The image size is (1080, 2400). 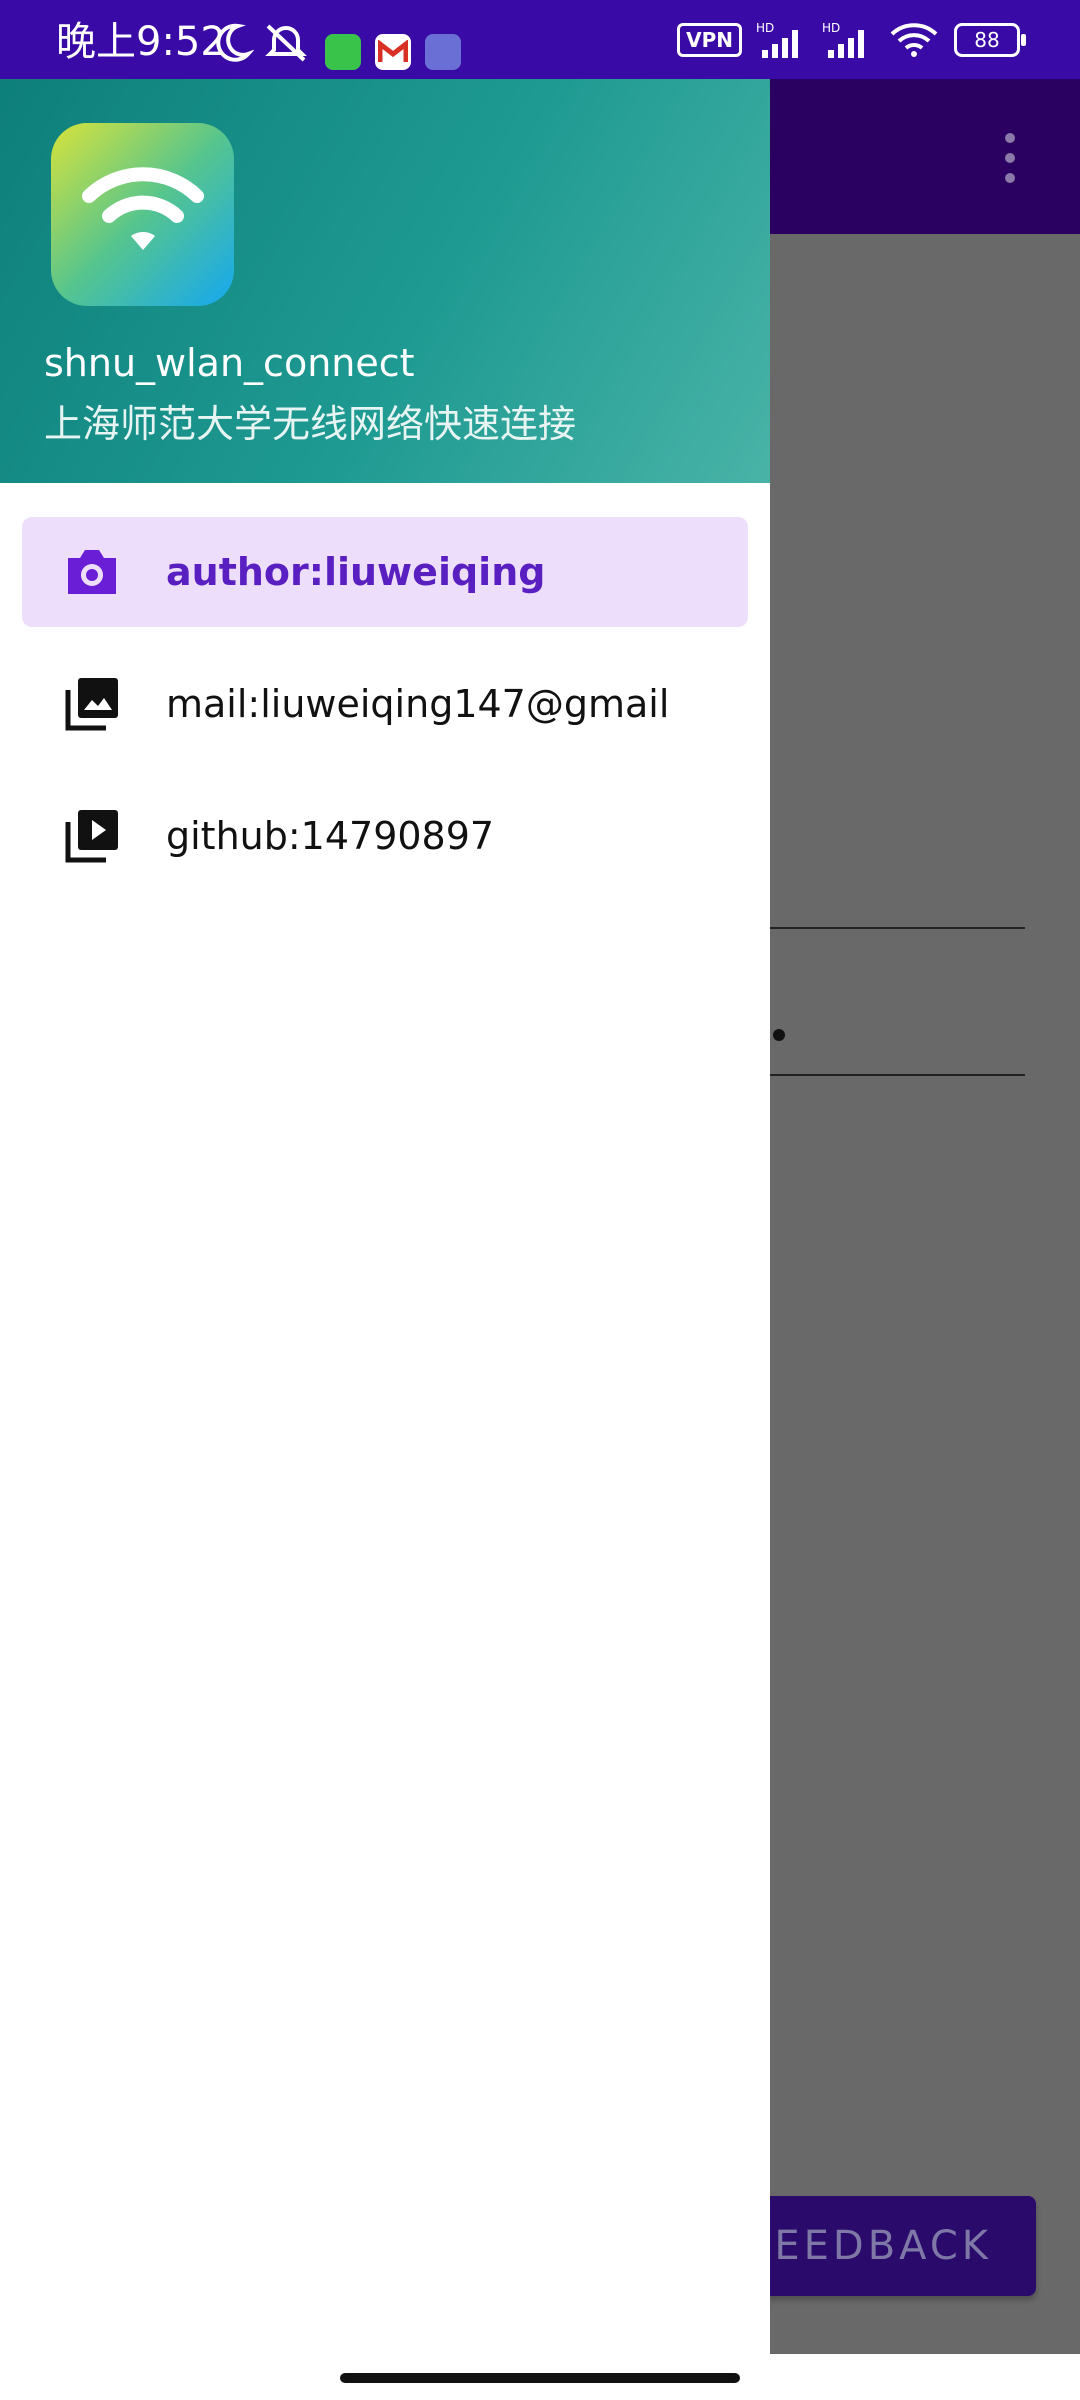 I want to click on app-notification-purple-icon, so click(x=443, y=52).